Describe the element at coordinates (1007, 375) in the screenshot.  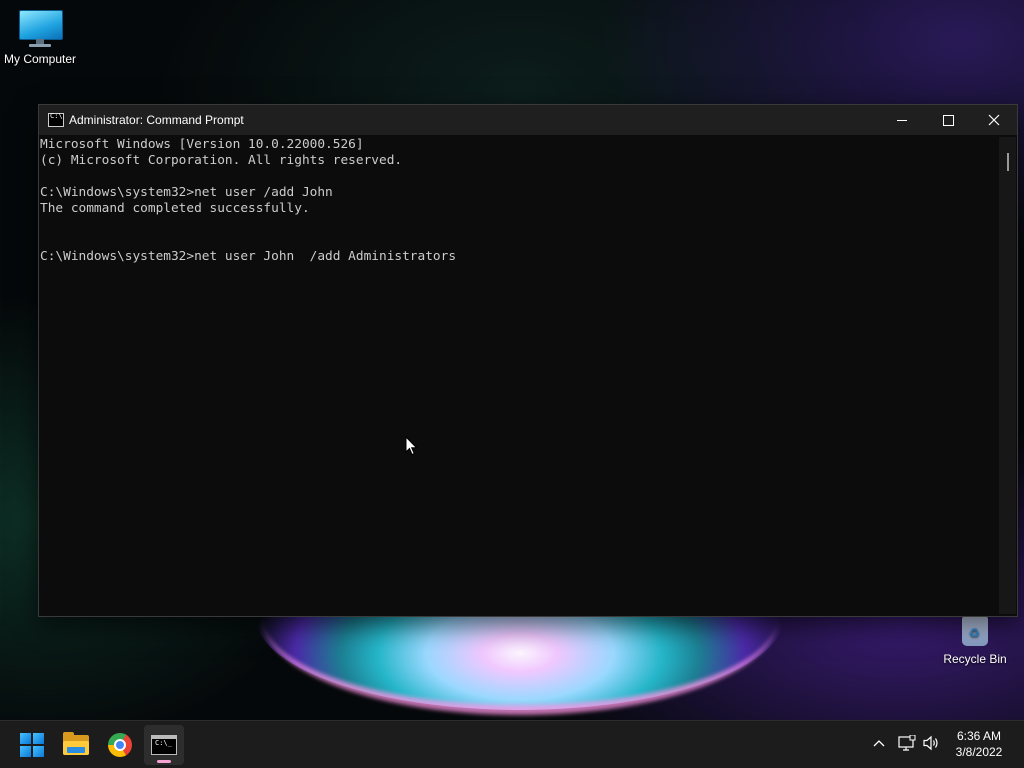
I see `vertical-scrollbar` at that location.